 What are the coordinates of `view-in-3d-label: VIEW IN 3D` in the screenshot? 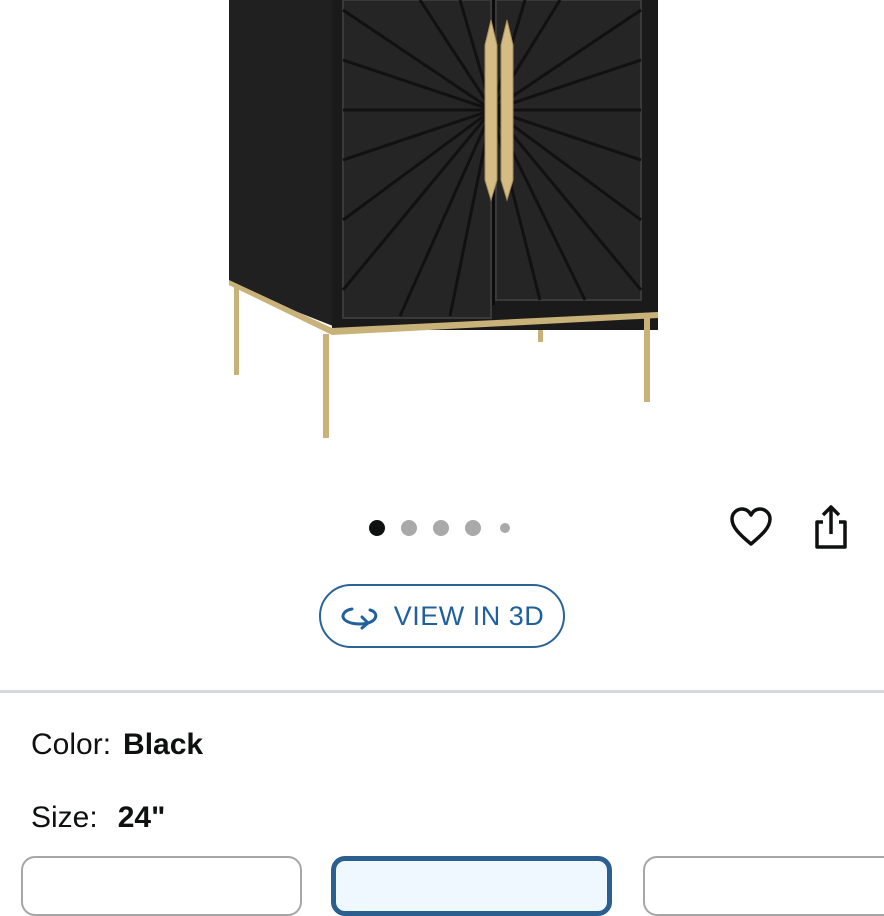 It's located at (469, 615).